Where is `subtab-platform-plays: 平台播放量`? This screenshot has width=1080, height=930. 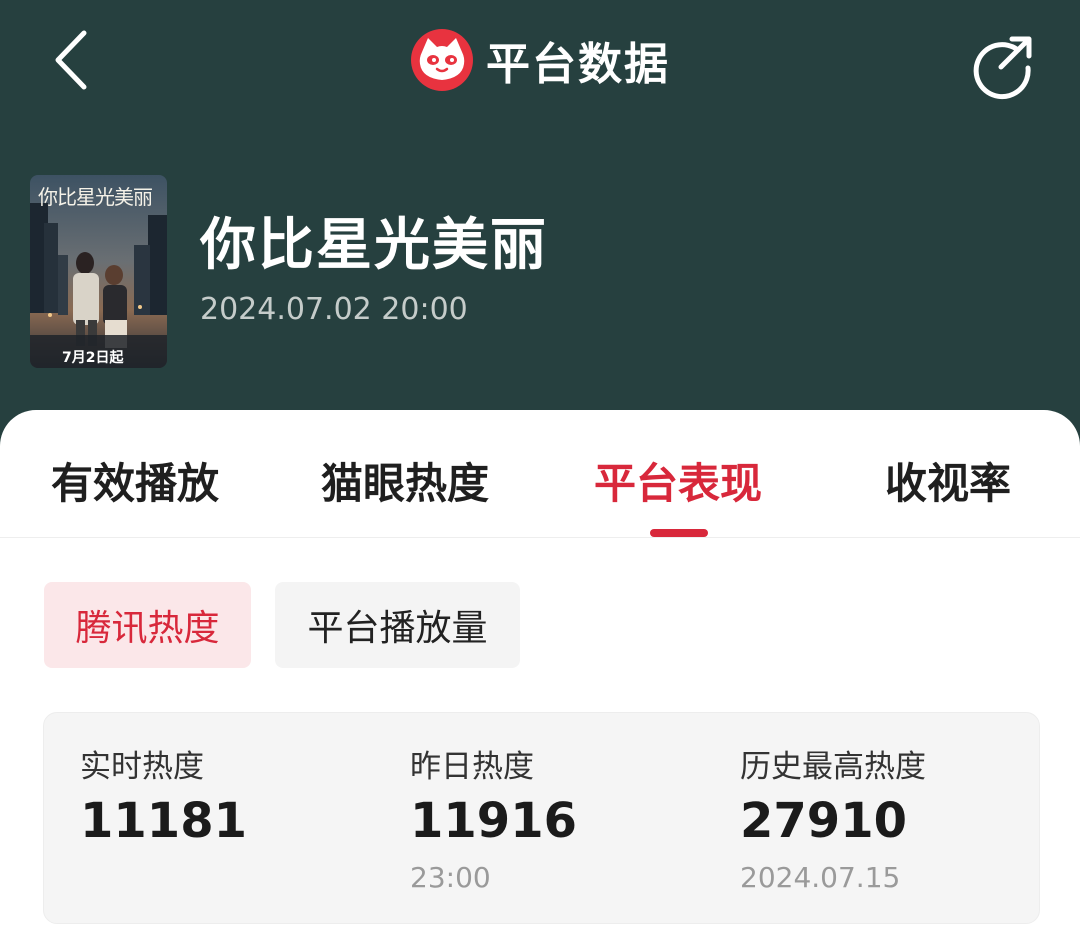
subtab-platform-plays: 平台播放量 is located at coordinates (397, 625).